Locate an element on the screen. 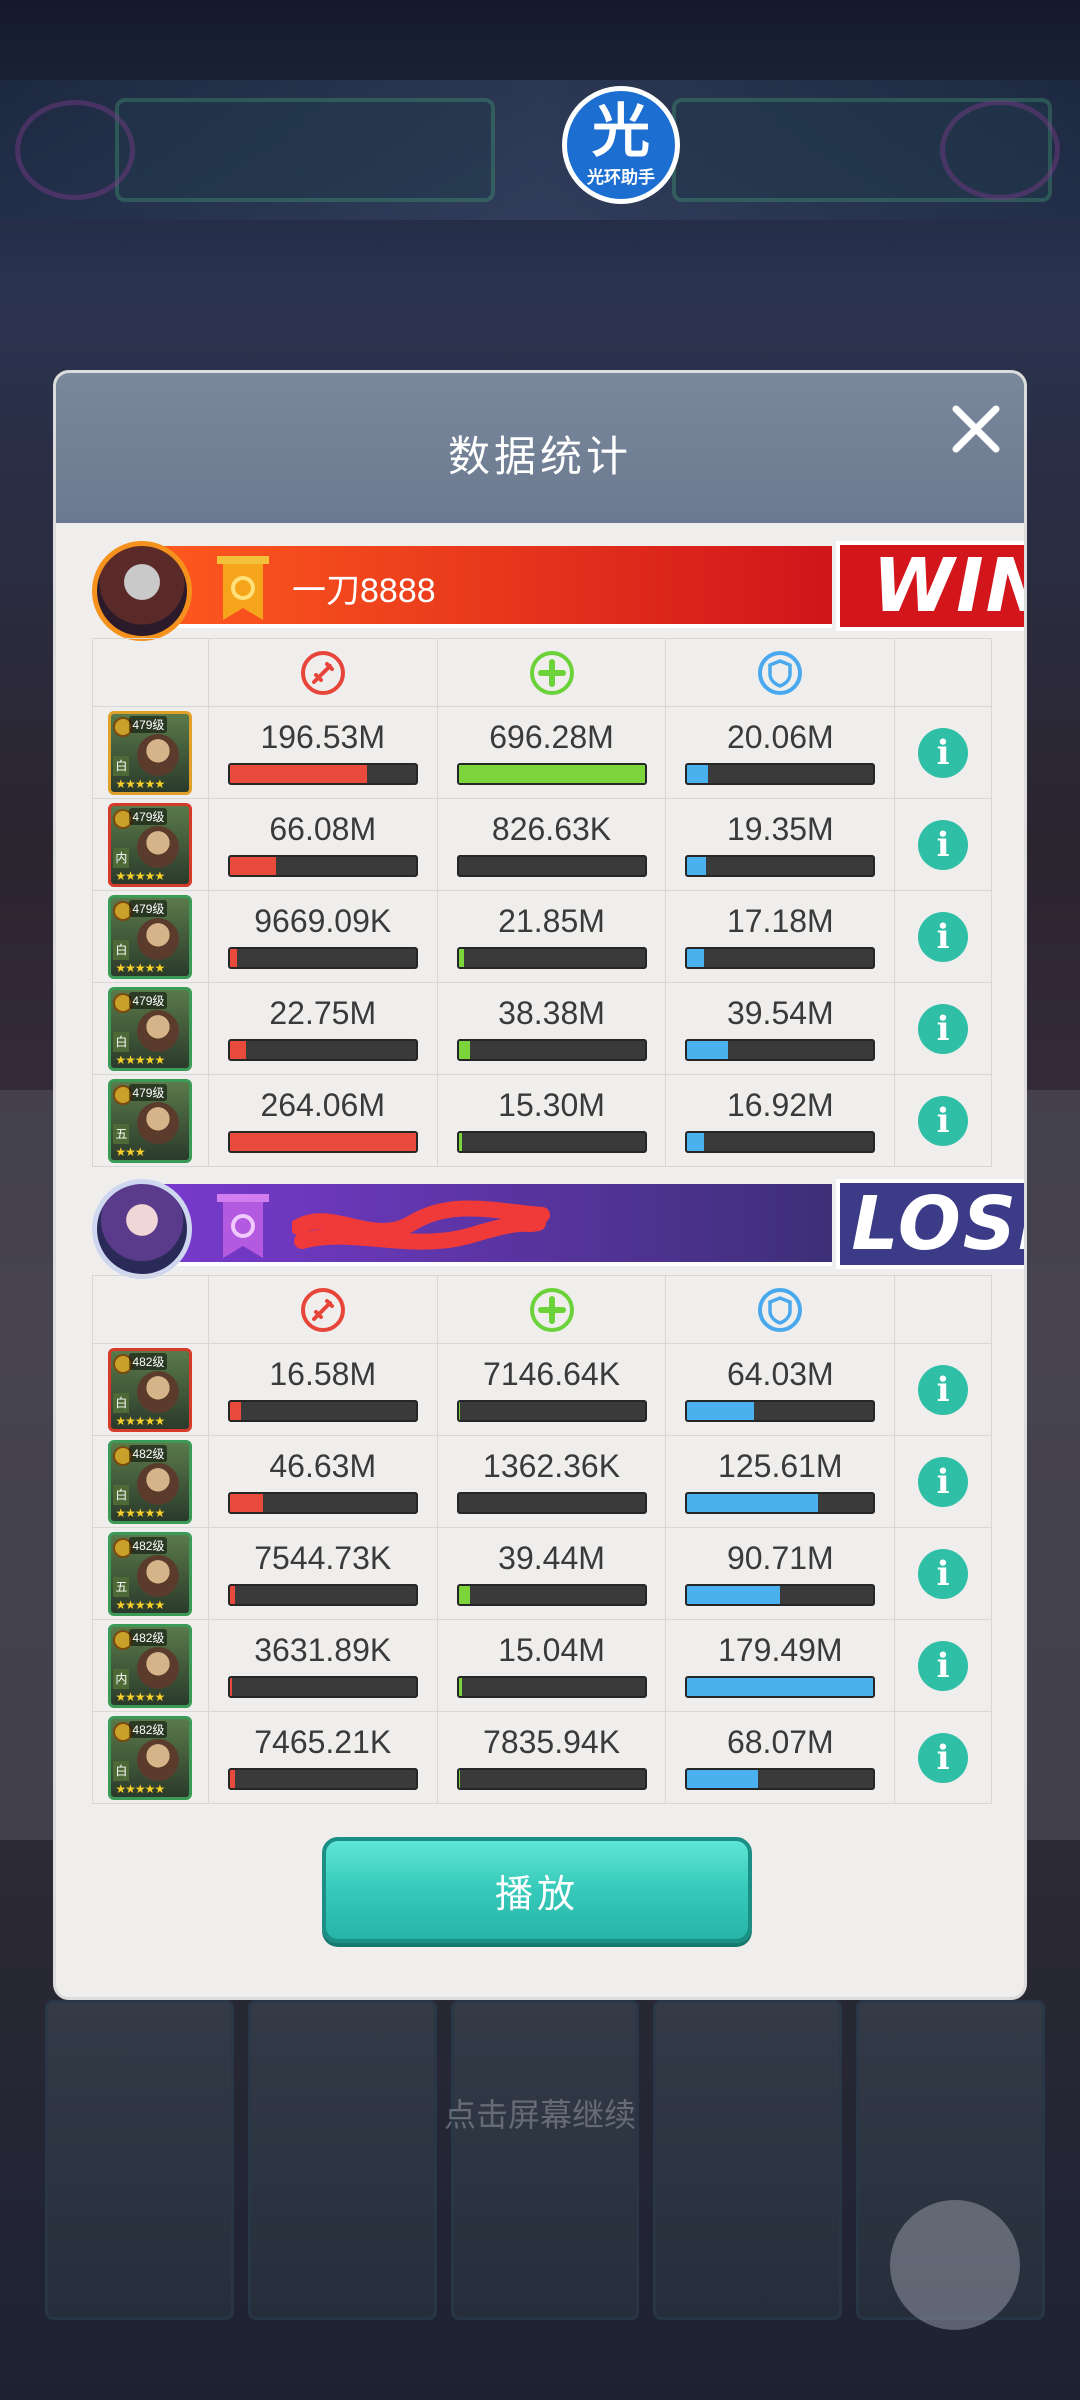 Image resolution: width=1080 pixels, height=2400 pixels. heal-cell: 15.04M is located at coordinates (551, 1665).